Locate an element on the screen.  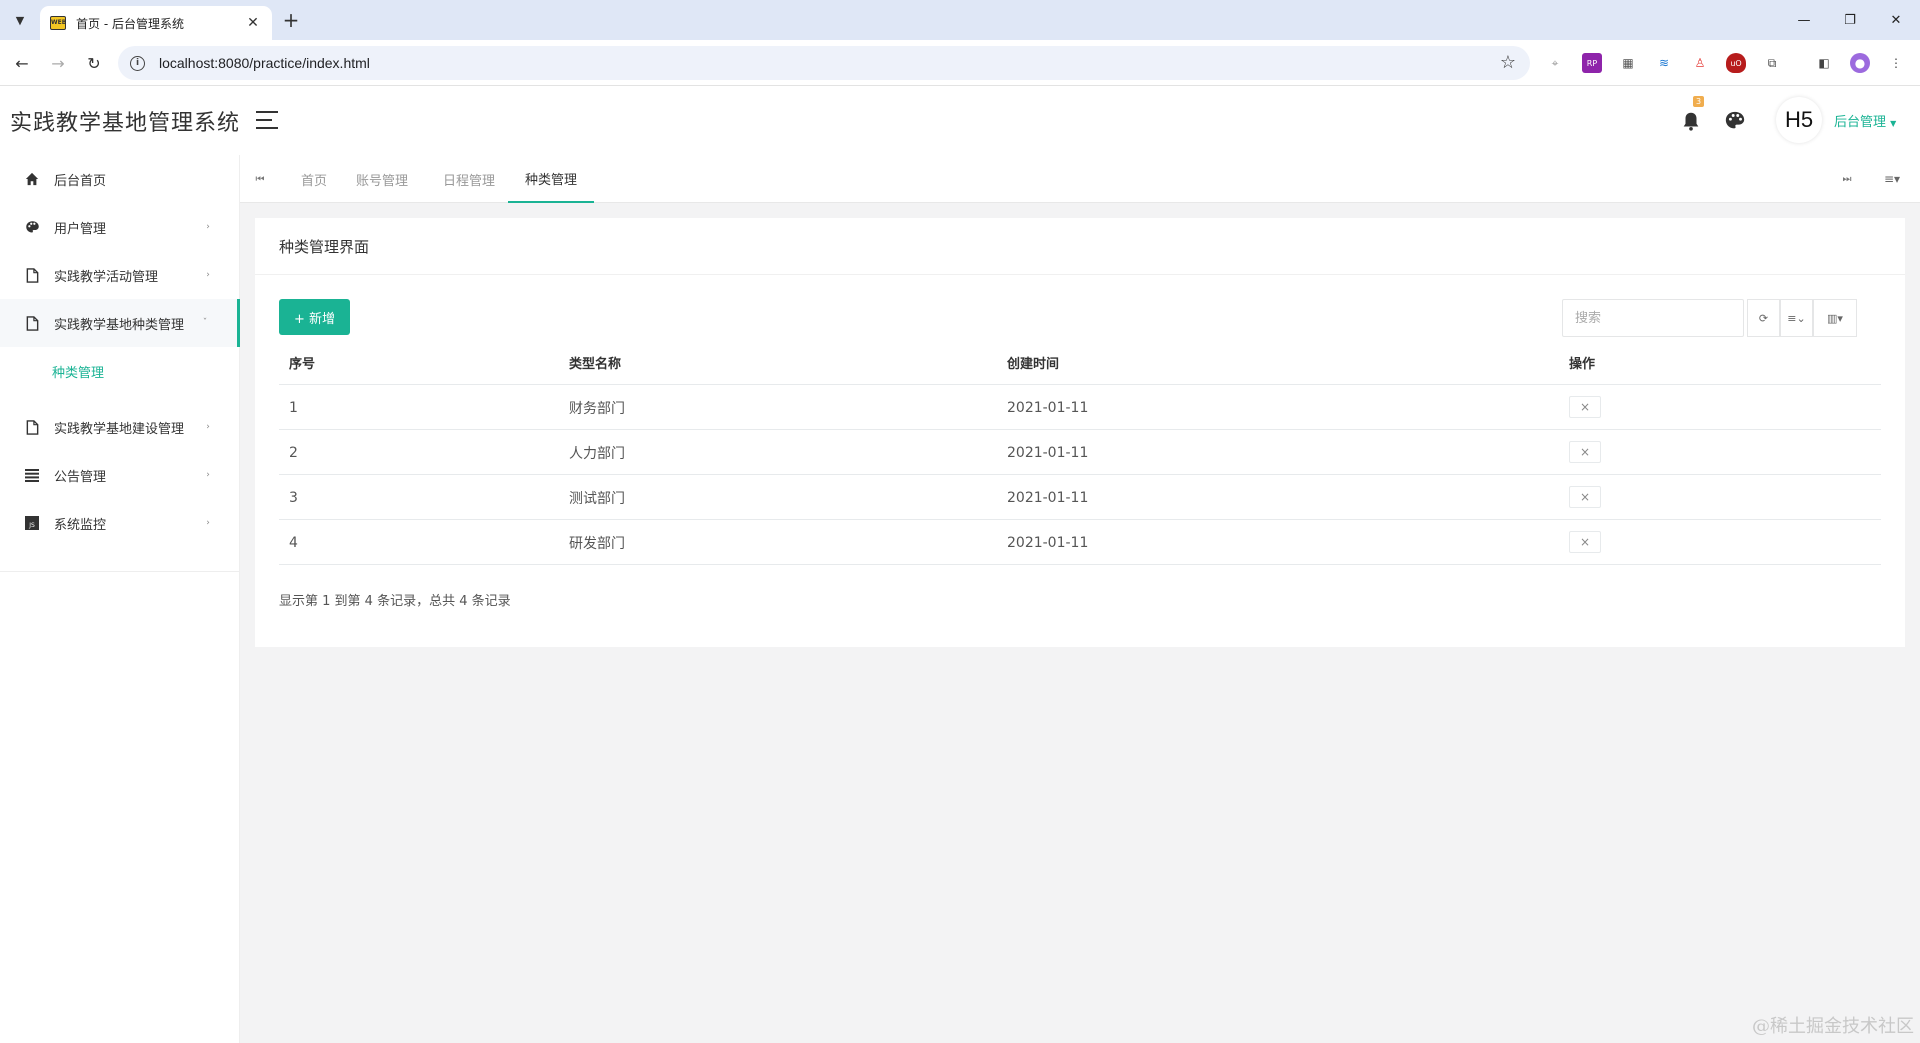
columns-dropdown-icon: ▥▾ is located at coordinates (1835, 318).